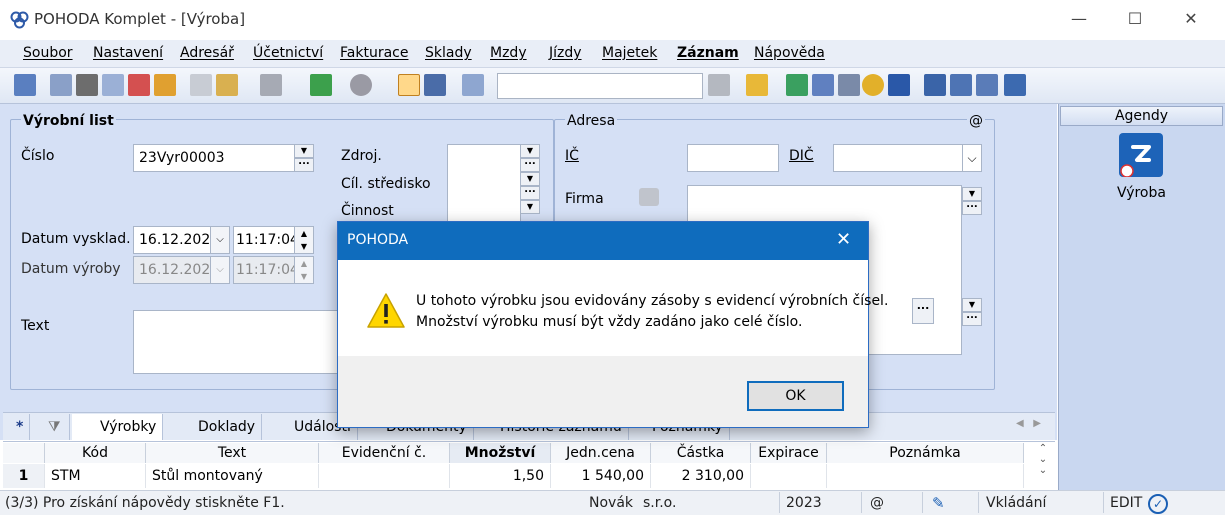 This screenshot has width=1225, height=515. What do you see at coordinates (76, 239) in the screenshot?
I see `datum-vysklad-label: Datum vysklad.` at bounding box center [76, 239].